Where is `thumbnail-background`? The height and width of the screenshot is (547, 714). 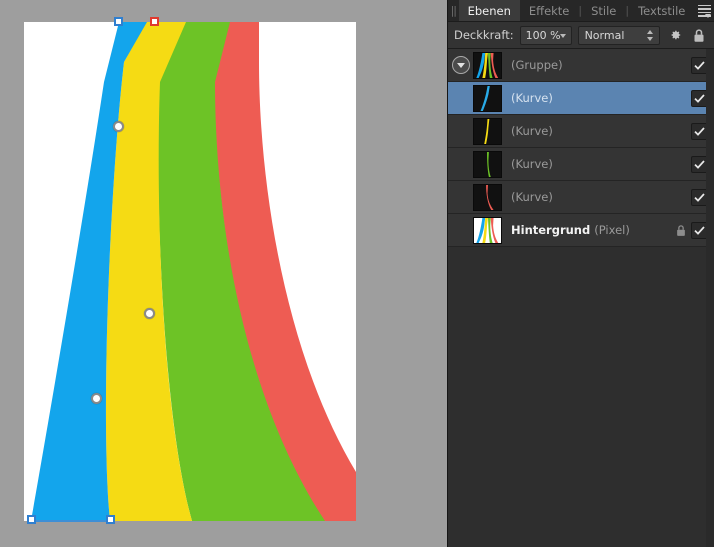
thumbnail-background is located at coordinates (487, 230).